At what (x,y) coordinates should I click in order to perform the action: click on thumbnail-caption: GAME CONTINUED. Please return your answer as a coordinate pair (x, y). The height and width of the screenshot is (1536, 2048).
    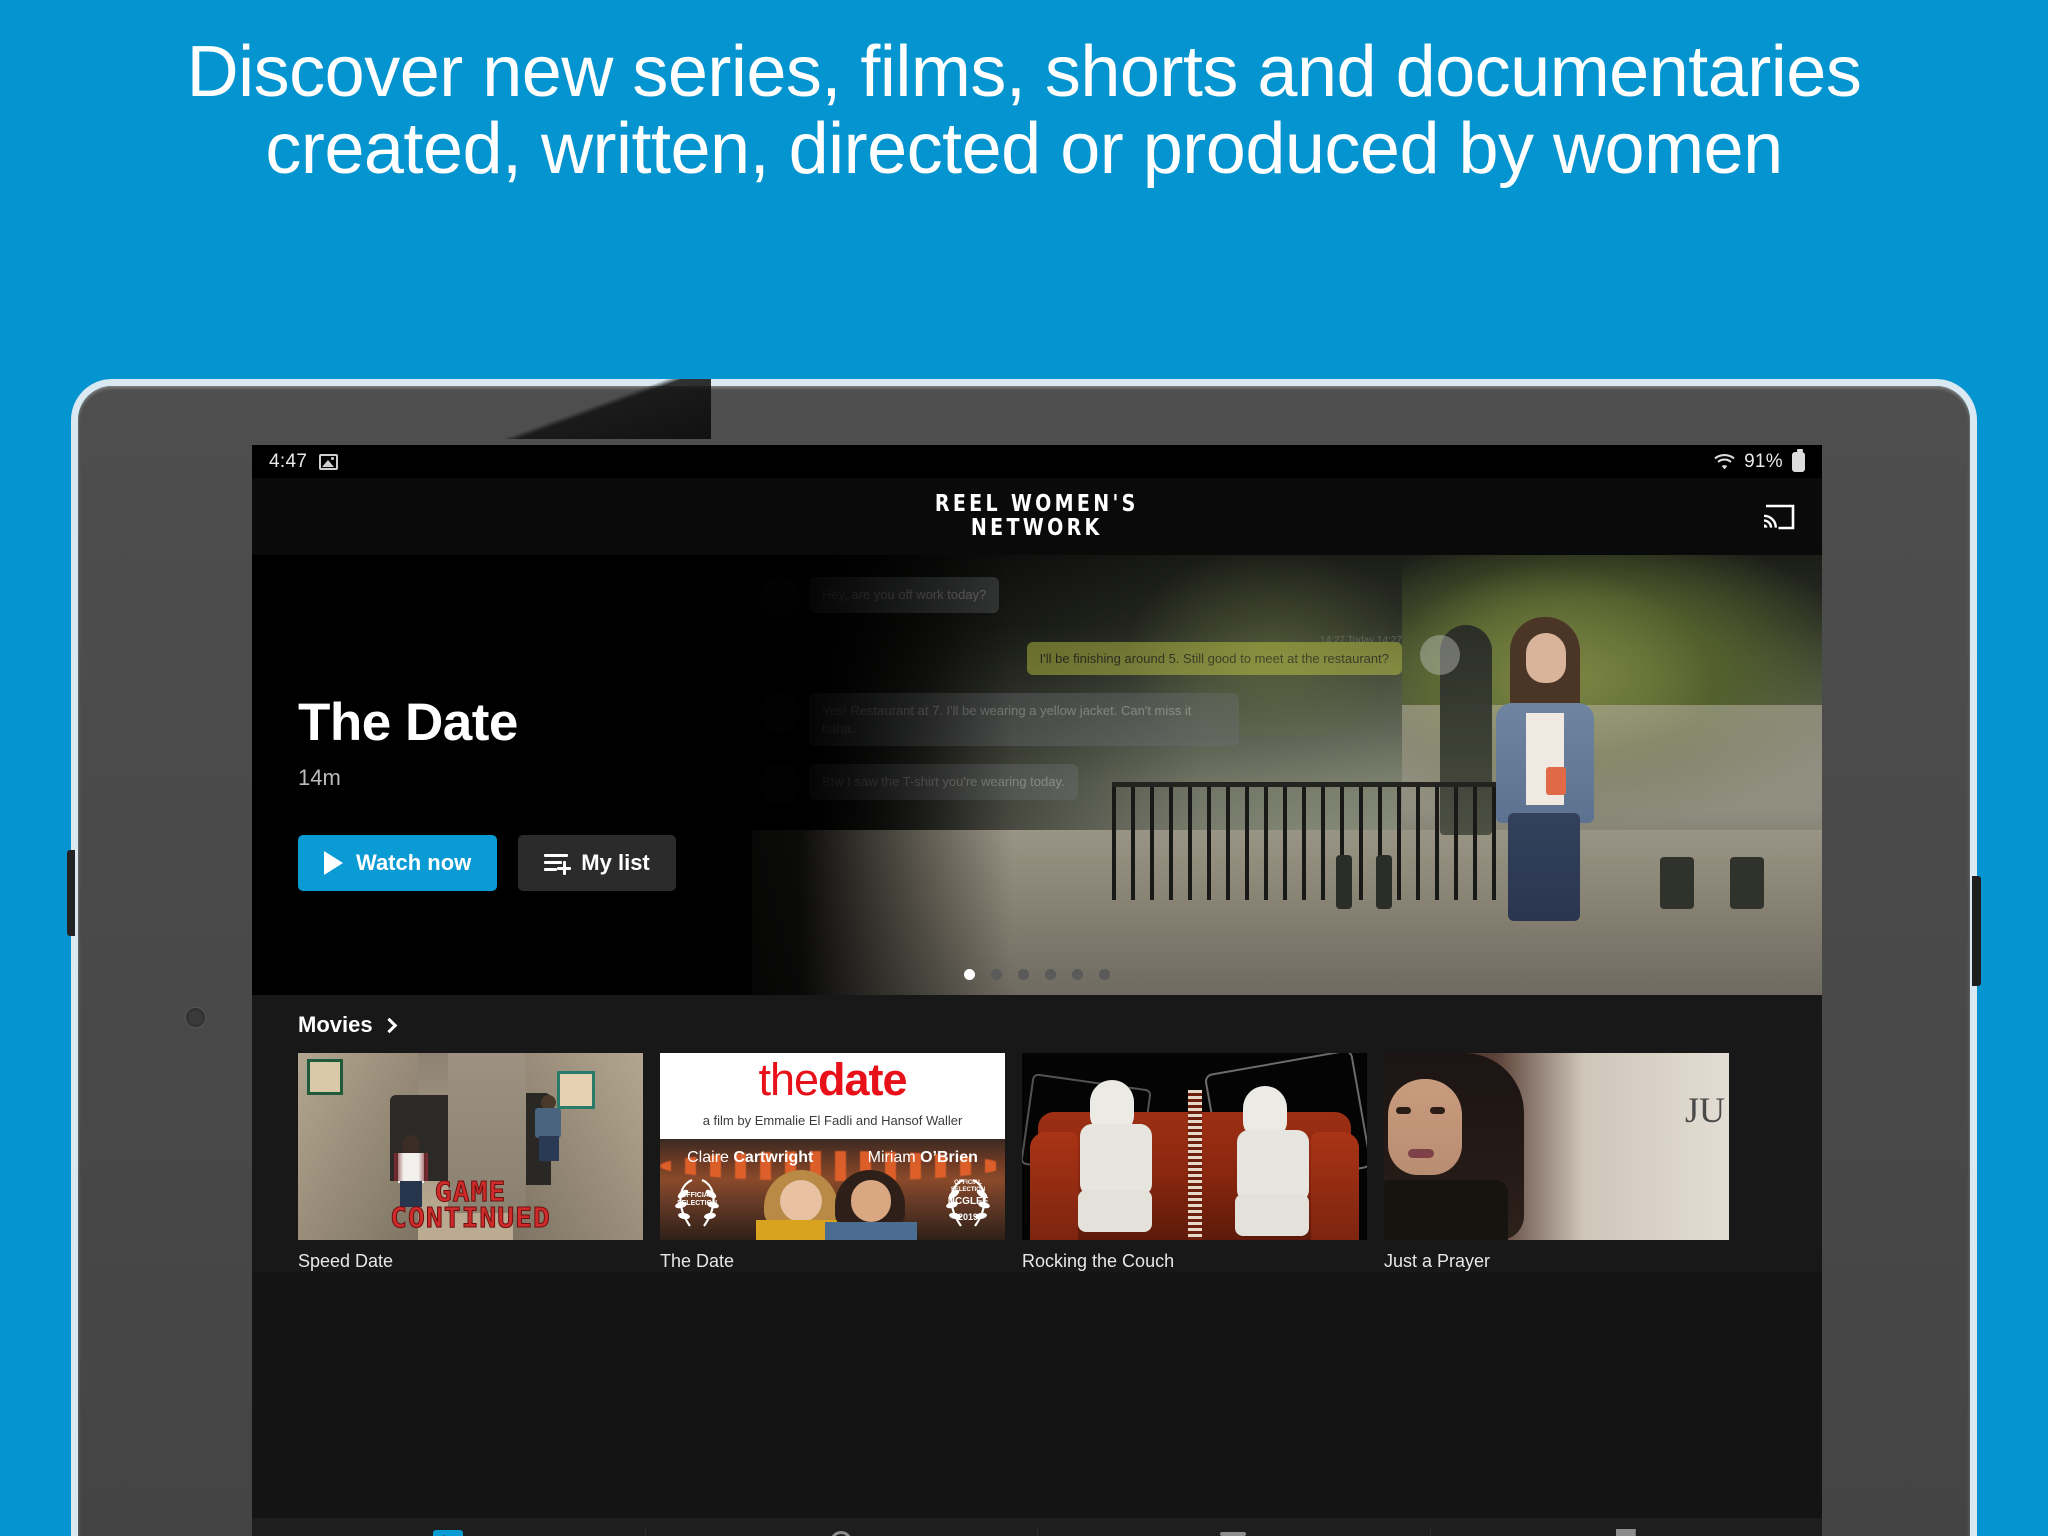
    Looking at the image, I should click on (470, 1206).